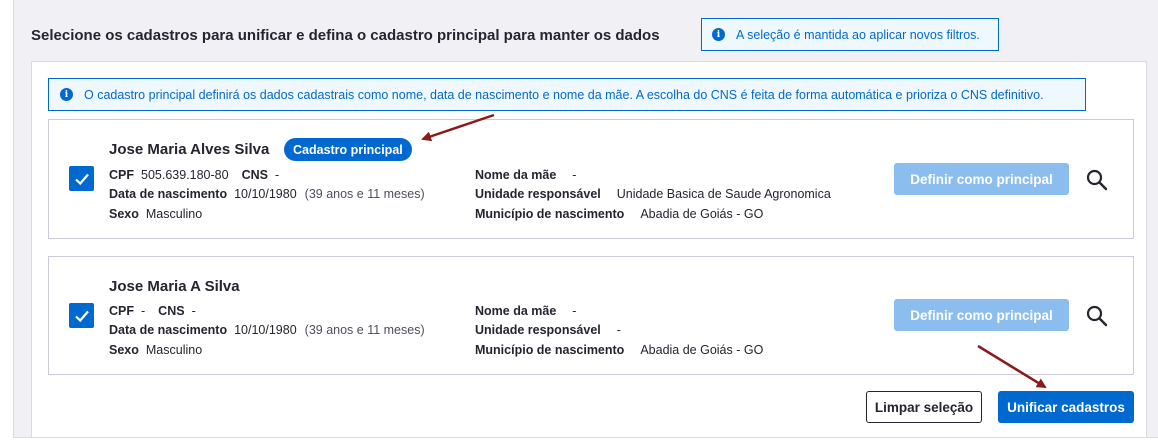 The height and width of the screenshot is (448, 1158). Describe the element at coordinates (924, 407) in the screenshot. I see `clear-selection-button: Limpar seleção` at that location.